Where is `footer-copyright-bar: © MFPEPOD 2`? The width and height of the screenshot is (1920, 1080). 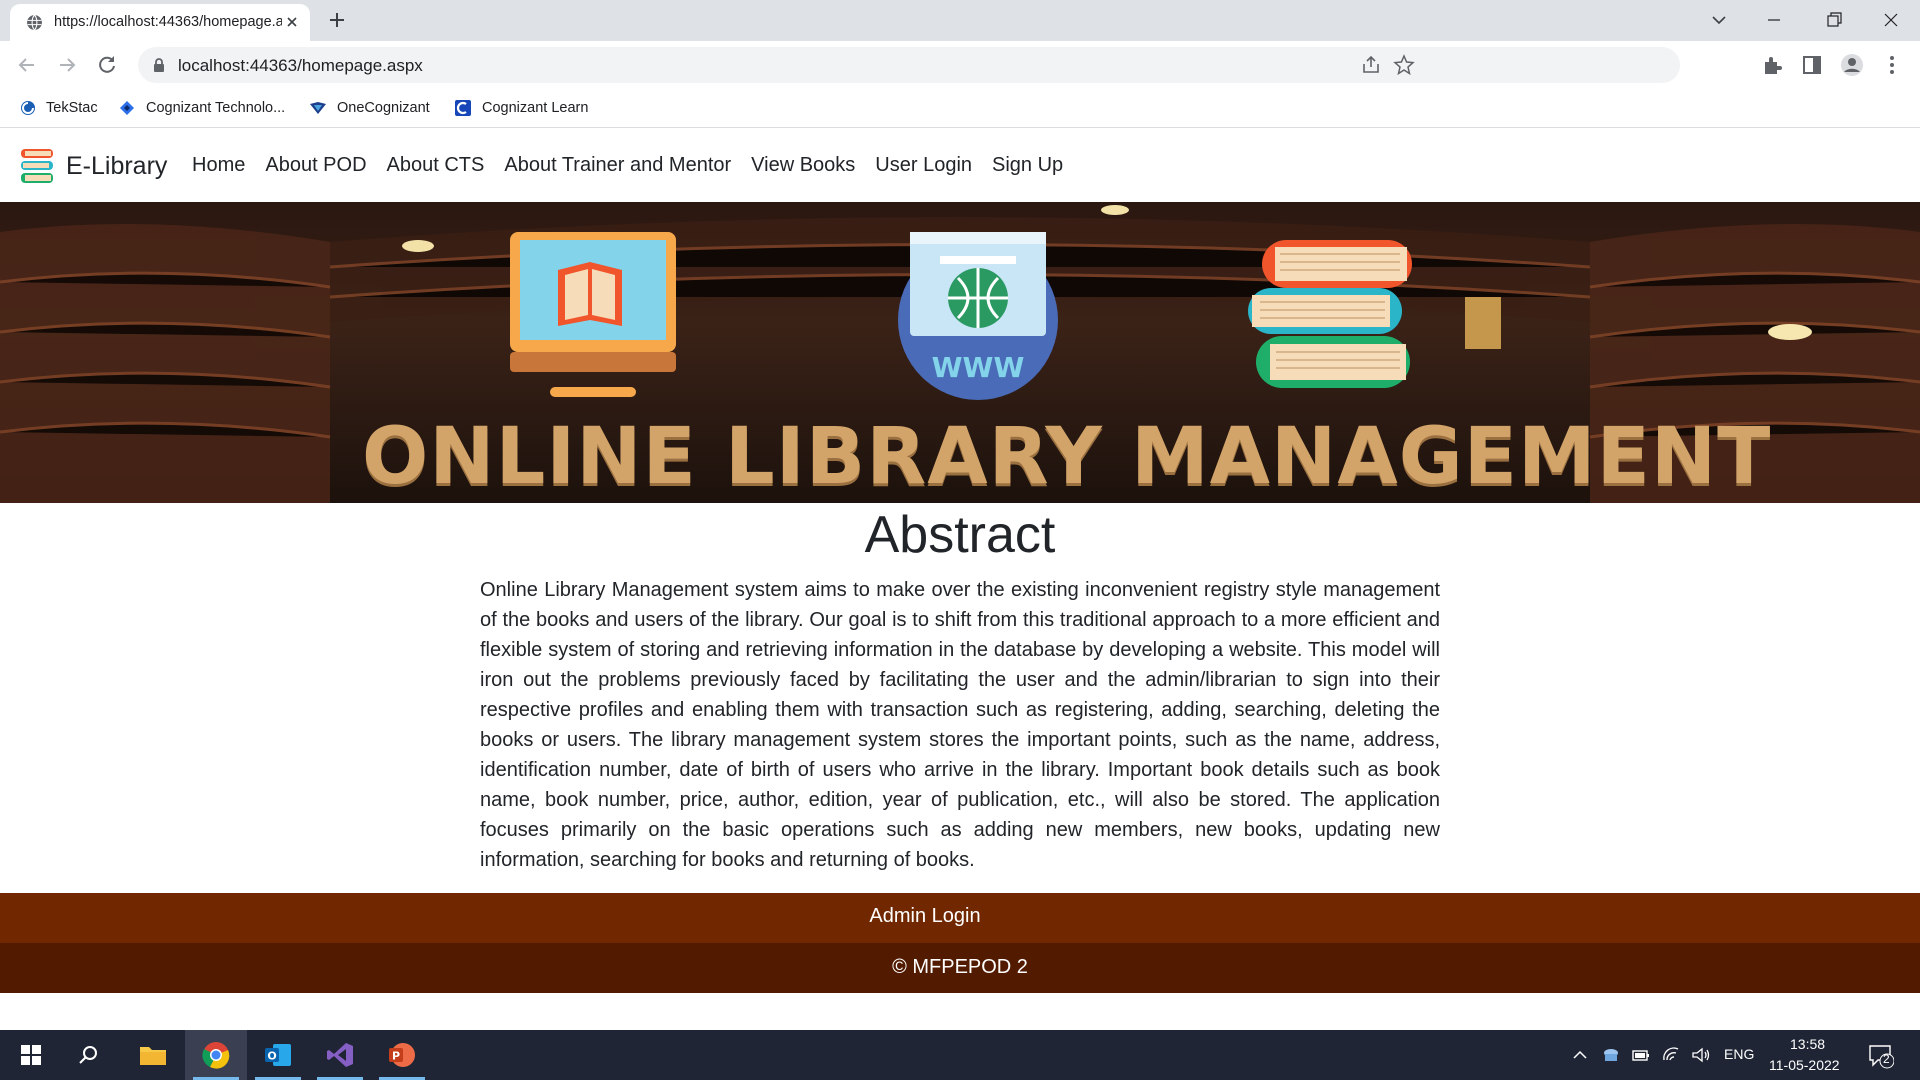 footer-copyright-bar: © MFPEPOD 2 is located at coordinates (960, 968).